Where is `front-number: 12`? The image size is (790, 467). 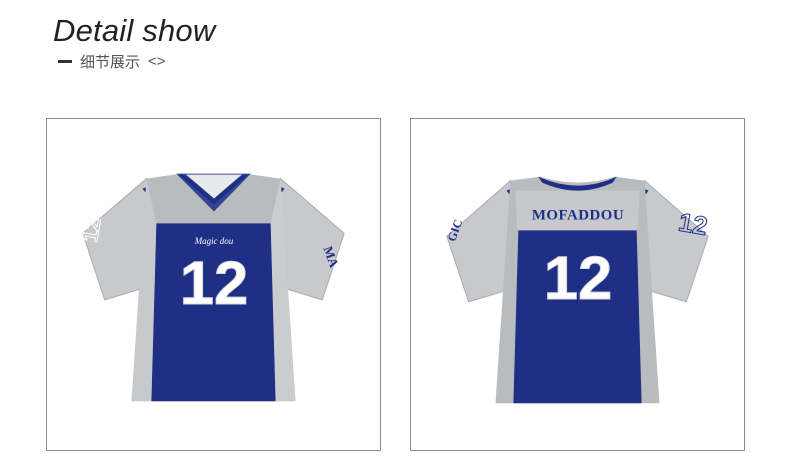 front-number: 12 is located at coordinates (214, 283).